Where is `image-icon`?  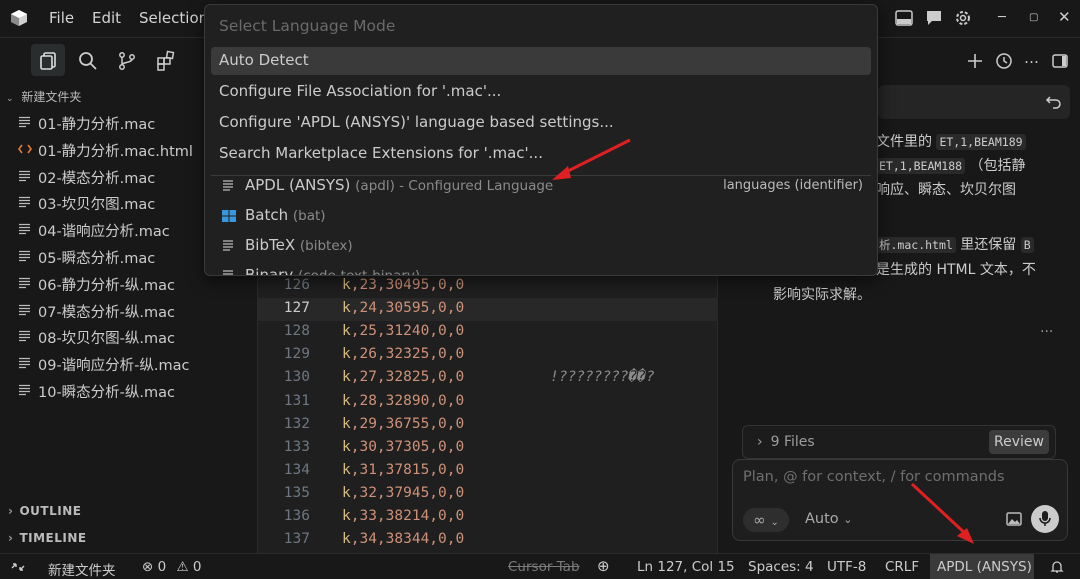
image-icon is located at coordinates (1014, 519).